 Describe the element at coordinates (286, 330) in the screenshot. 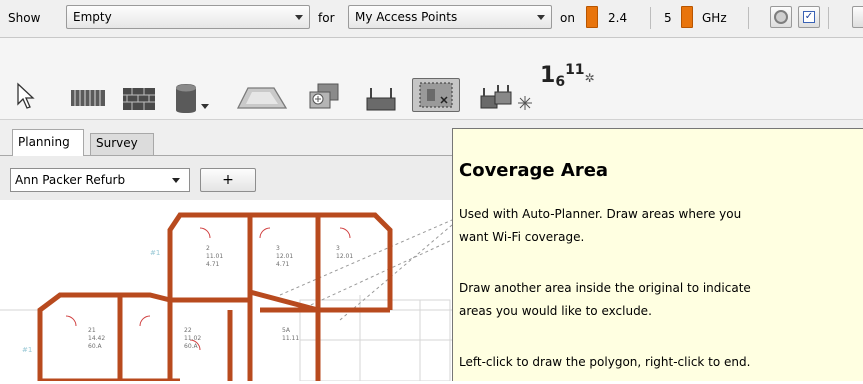

I see `svg-text: 5A` at that location.